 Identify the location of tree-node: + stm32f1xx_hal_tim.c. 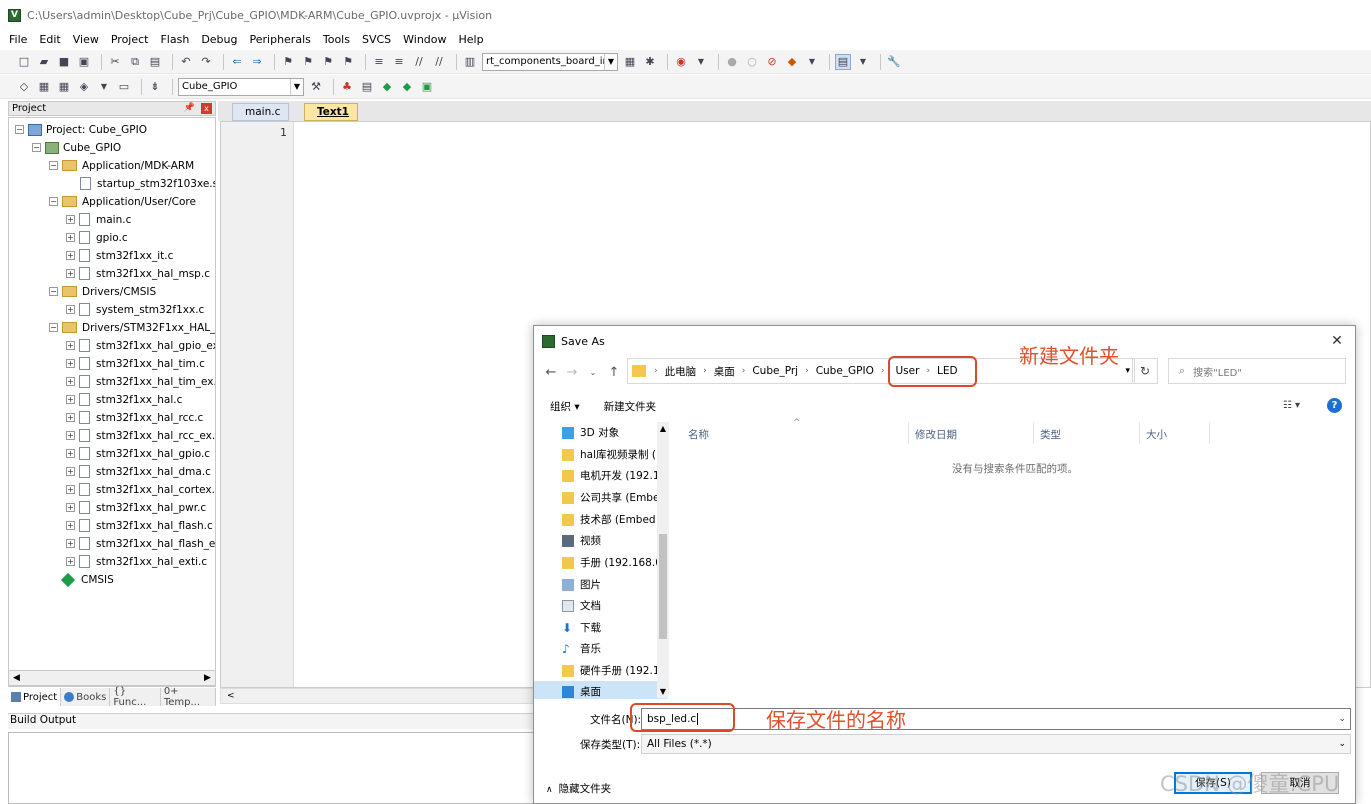
(135, 363).